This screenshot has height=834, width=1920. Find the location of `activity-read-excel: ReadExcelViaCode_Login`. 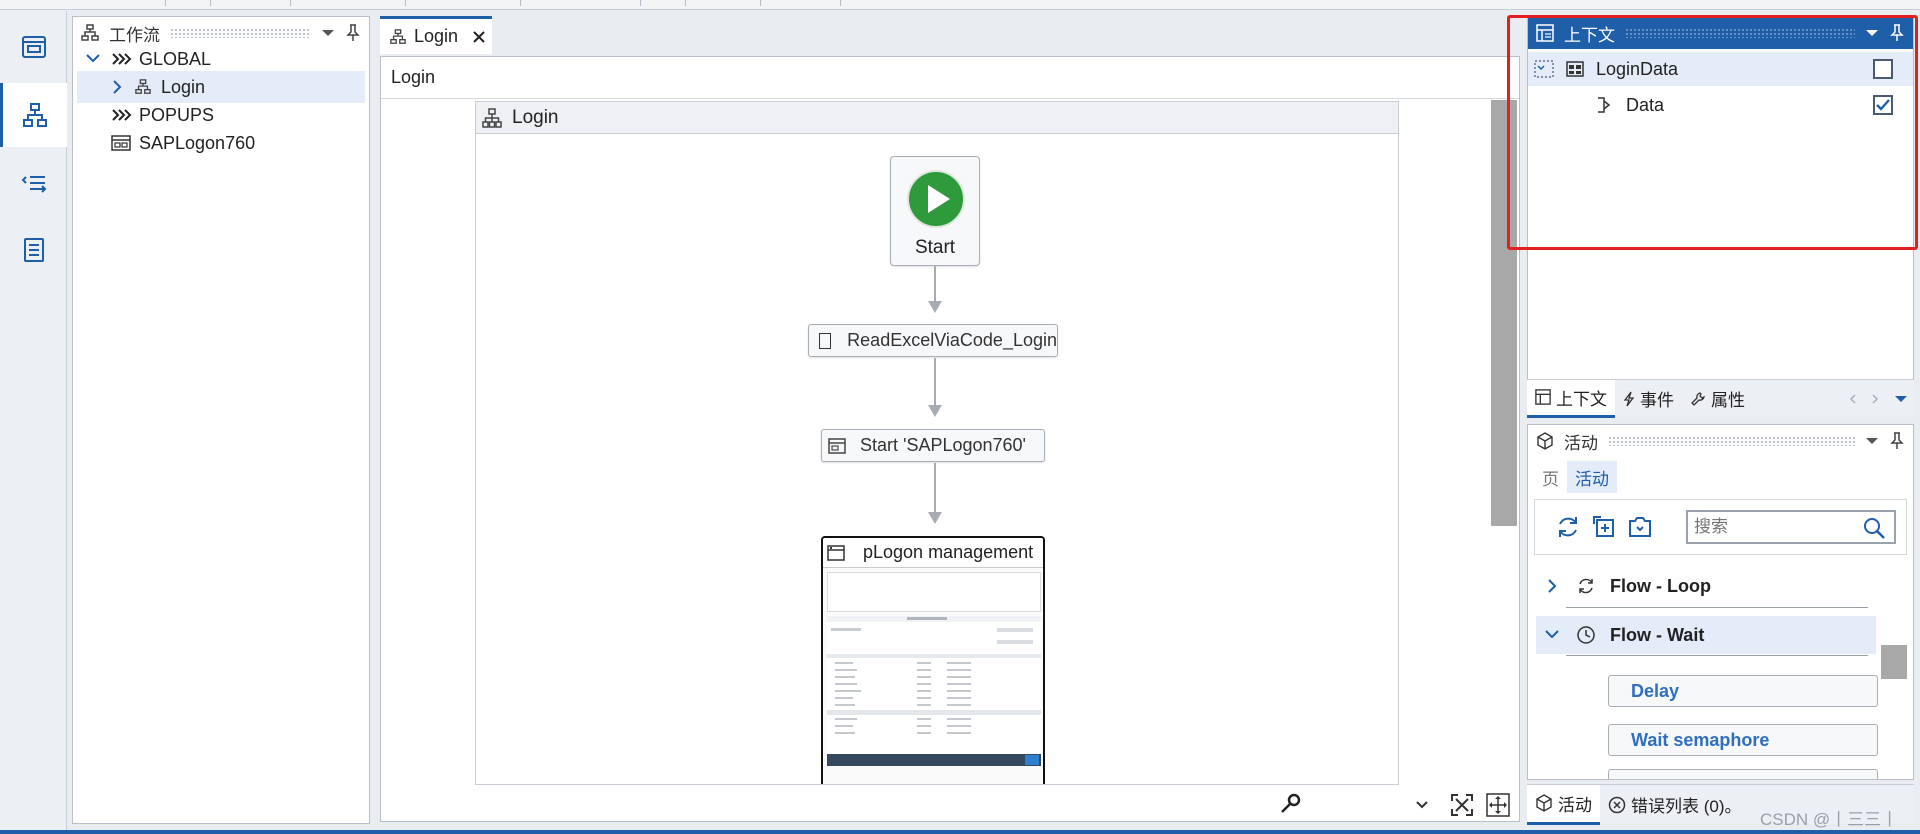

activity-read-excel: ReadExcelViaCode_Login is located at coordinates (933, 340).